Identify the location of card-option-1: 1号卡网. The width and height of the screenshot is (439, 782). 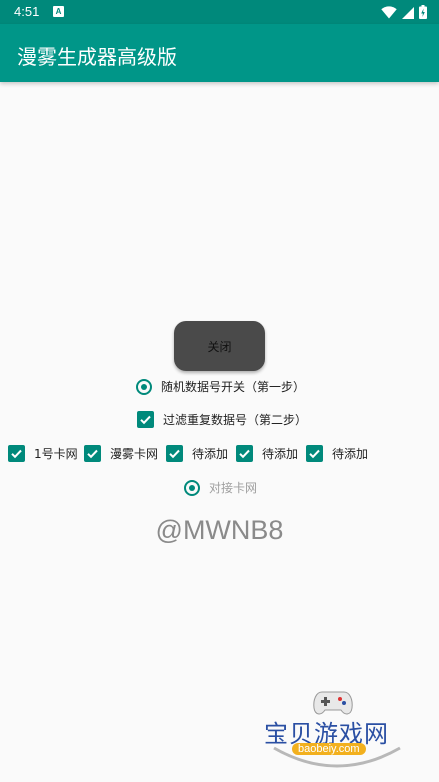
(43, 453).